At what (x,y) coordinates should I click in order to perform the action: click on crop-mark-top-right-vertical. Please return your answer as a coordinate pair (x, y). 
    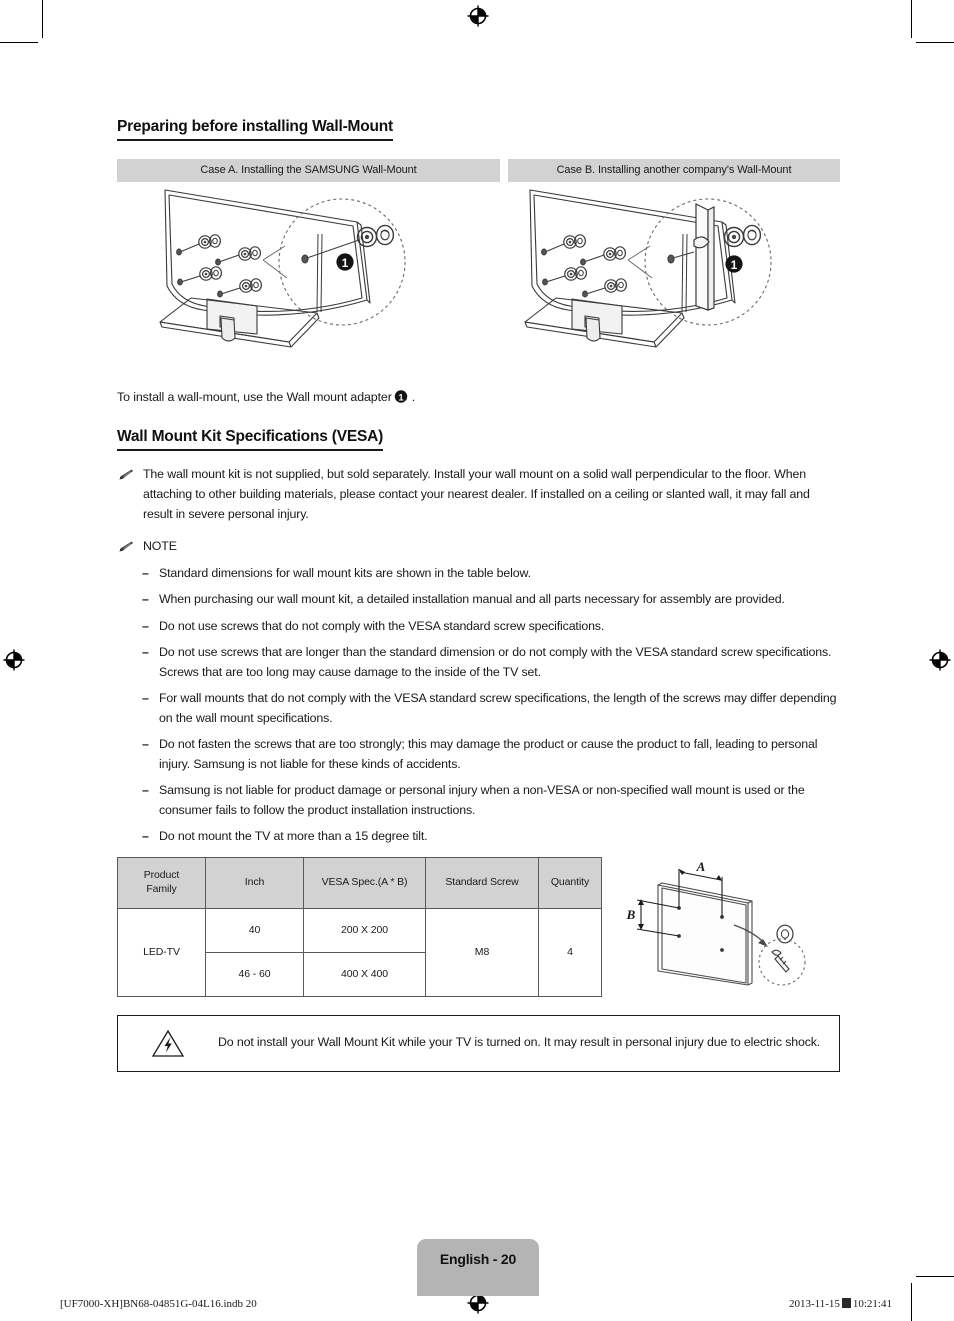
    Looking at the image, I should click on (911, 19).